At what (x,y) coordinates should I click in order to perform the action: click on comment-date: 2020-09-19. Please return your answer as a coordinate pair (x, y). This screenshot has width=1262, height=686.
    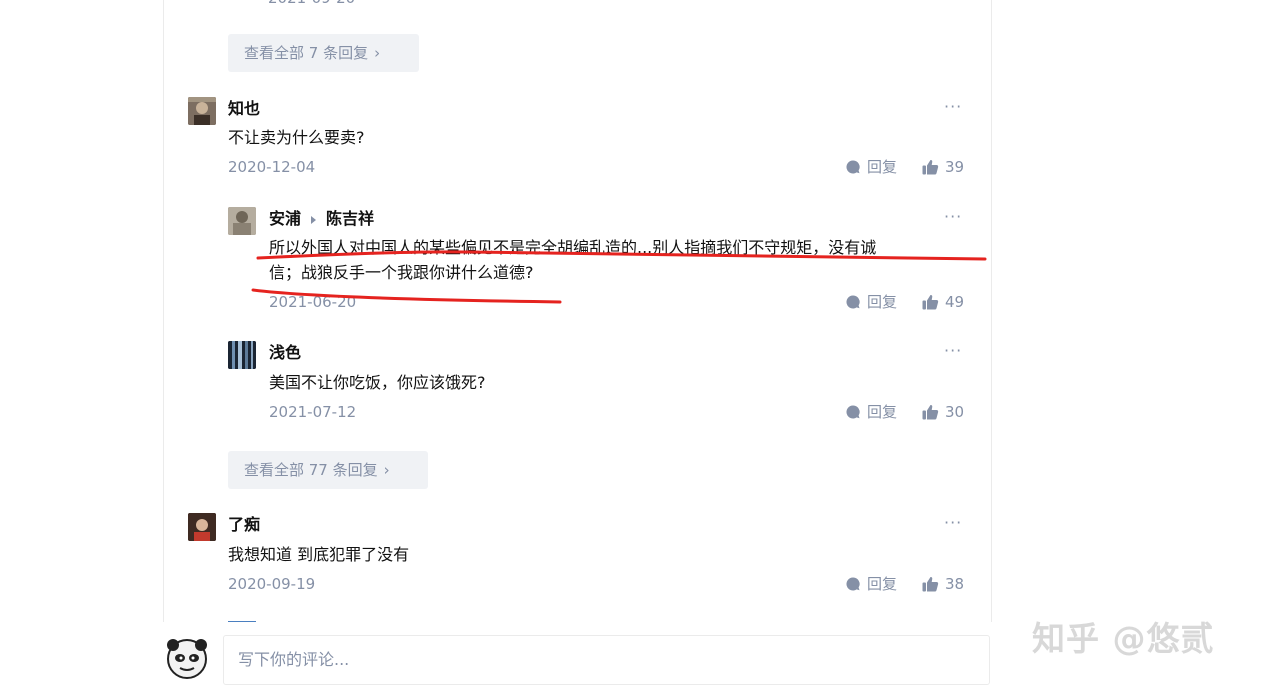
    Looking at the image, I should click on (272, 584).